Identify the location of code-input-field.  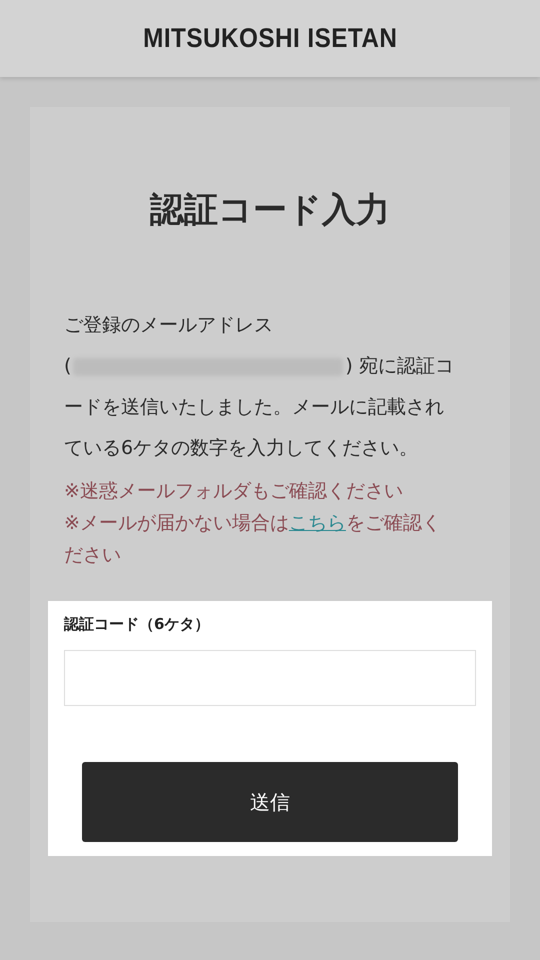
(270, 678).